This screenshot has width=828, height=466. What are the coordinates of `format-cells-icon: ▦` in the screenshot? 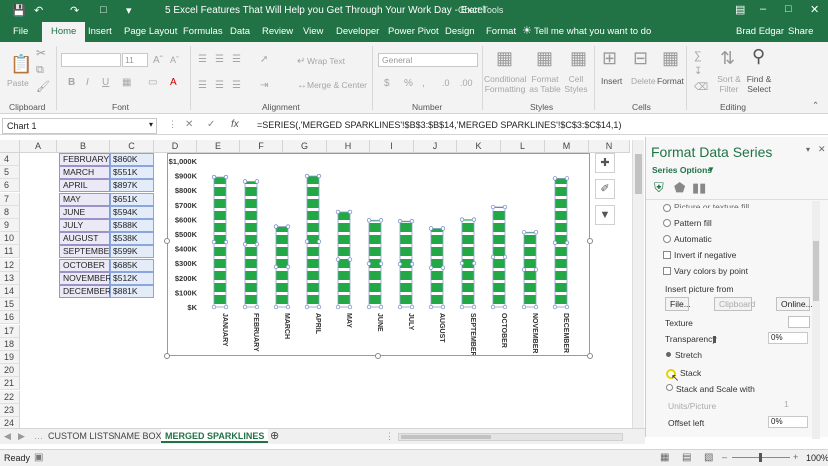 It's located at (670, 58).